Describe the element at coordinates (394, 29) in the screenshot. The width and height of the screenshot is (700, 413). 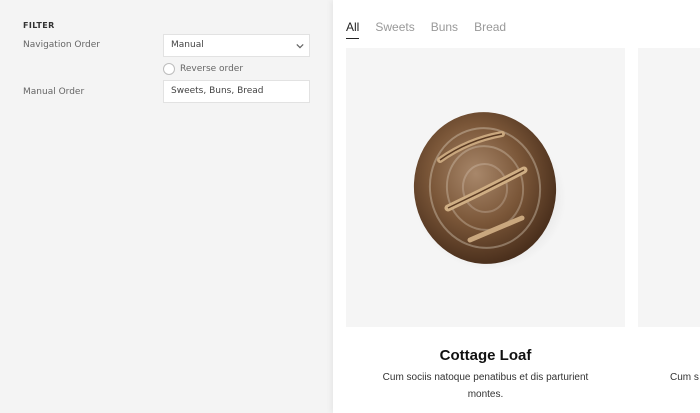
I see `tab-sweets: Sweets` at that location.